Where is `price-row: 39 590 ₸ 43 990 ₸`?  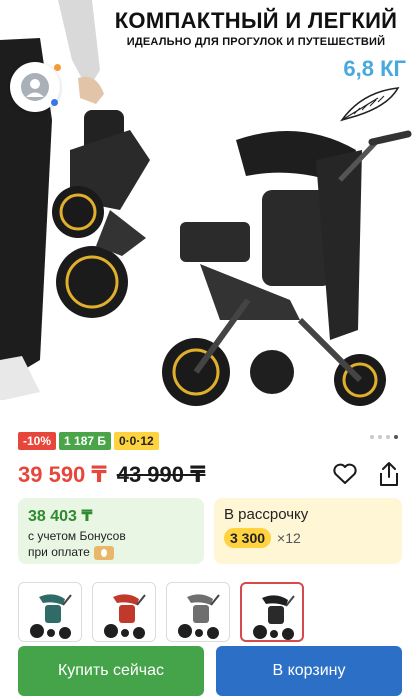
price-row: 39 590 ₸ 43 990 ₸ is located at coordinates (111, 475).